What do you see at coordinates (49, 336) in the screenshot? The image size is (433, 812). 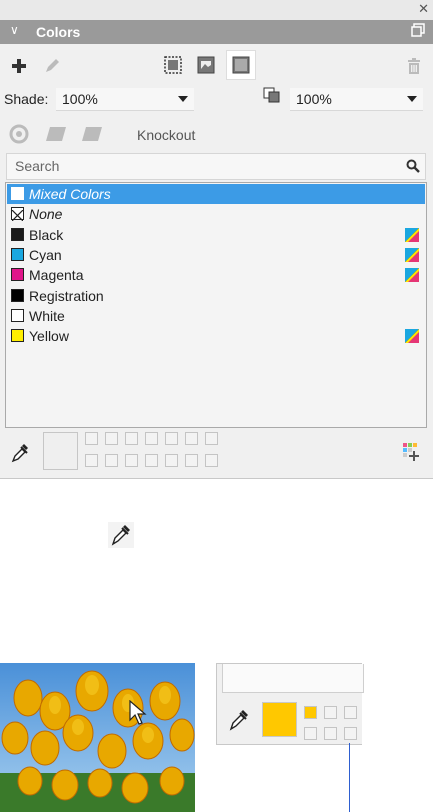 I see `color-name: Yellow` at bounding box center [49, 336].